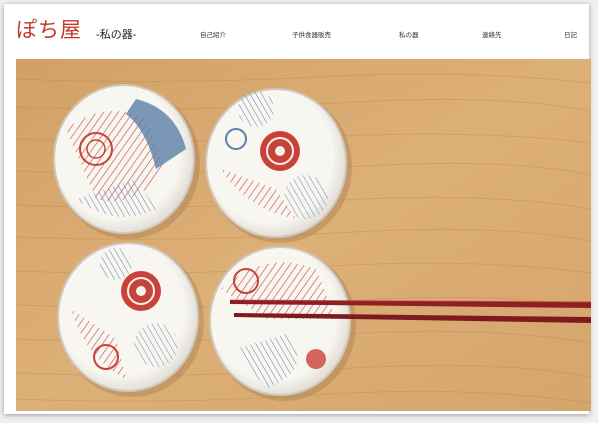 The height and width of the screenshot is (423, 598). What do you see at coordinates (409, 35) in the screenshot?
I see `nav-item-my-vessels: 私の器` at bounding box center [409, 35].